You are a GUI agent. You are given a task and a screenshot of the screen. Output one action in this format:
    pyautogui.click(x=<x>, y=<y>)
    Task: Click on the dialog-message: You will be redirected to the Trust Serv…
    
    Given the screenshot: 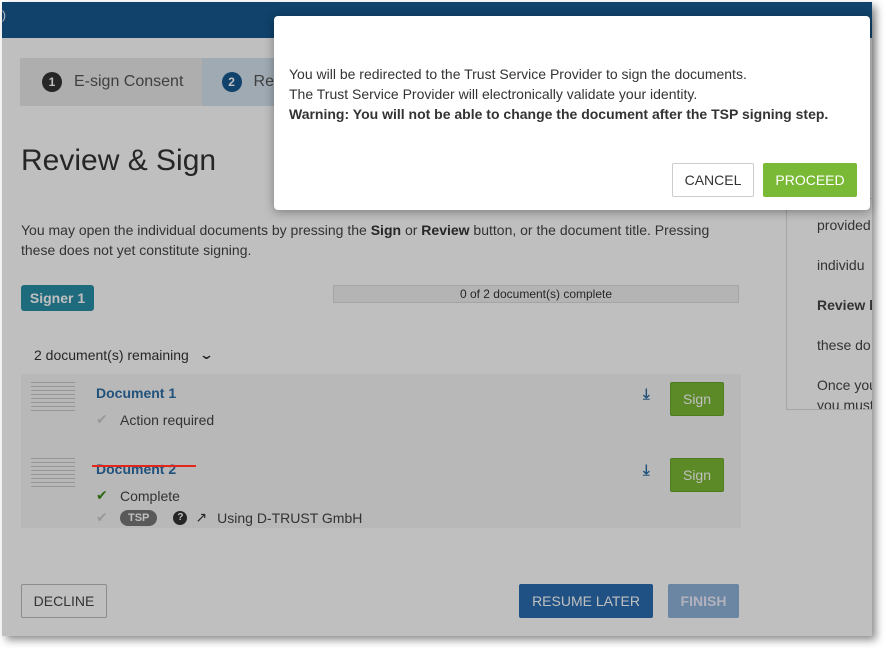 What is the action you would take?
    pyautogui.click(x=558, y=94)
    